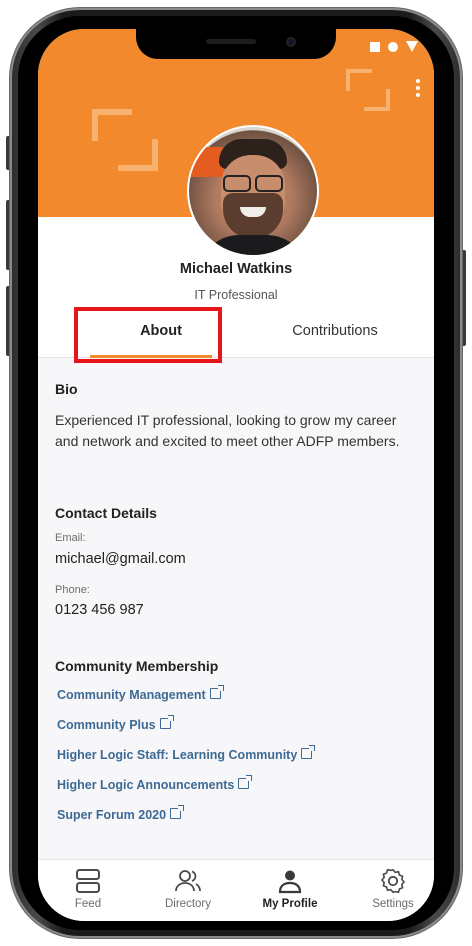 Image resolution: width=472 pixels, height=946 pixels. What do you see at coordinates (291, 42) in the screenshot?
I see `front-camera` at bounding box center [291, 42].